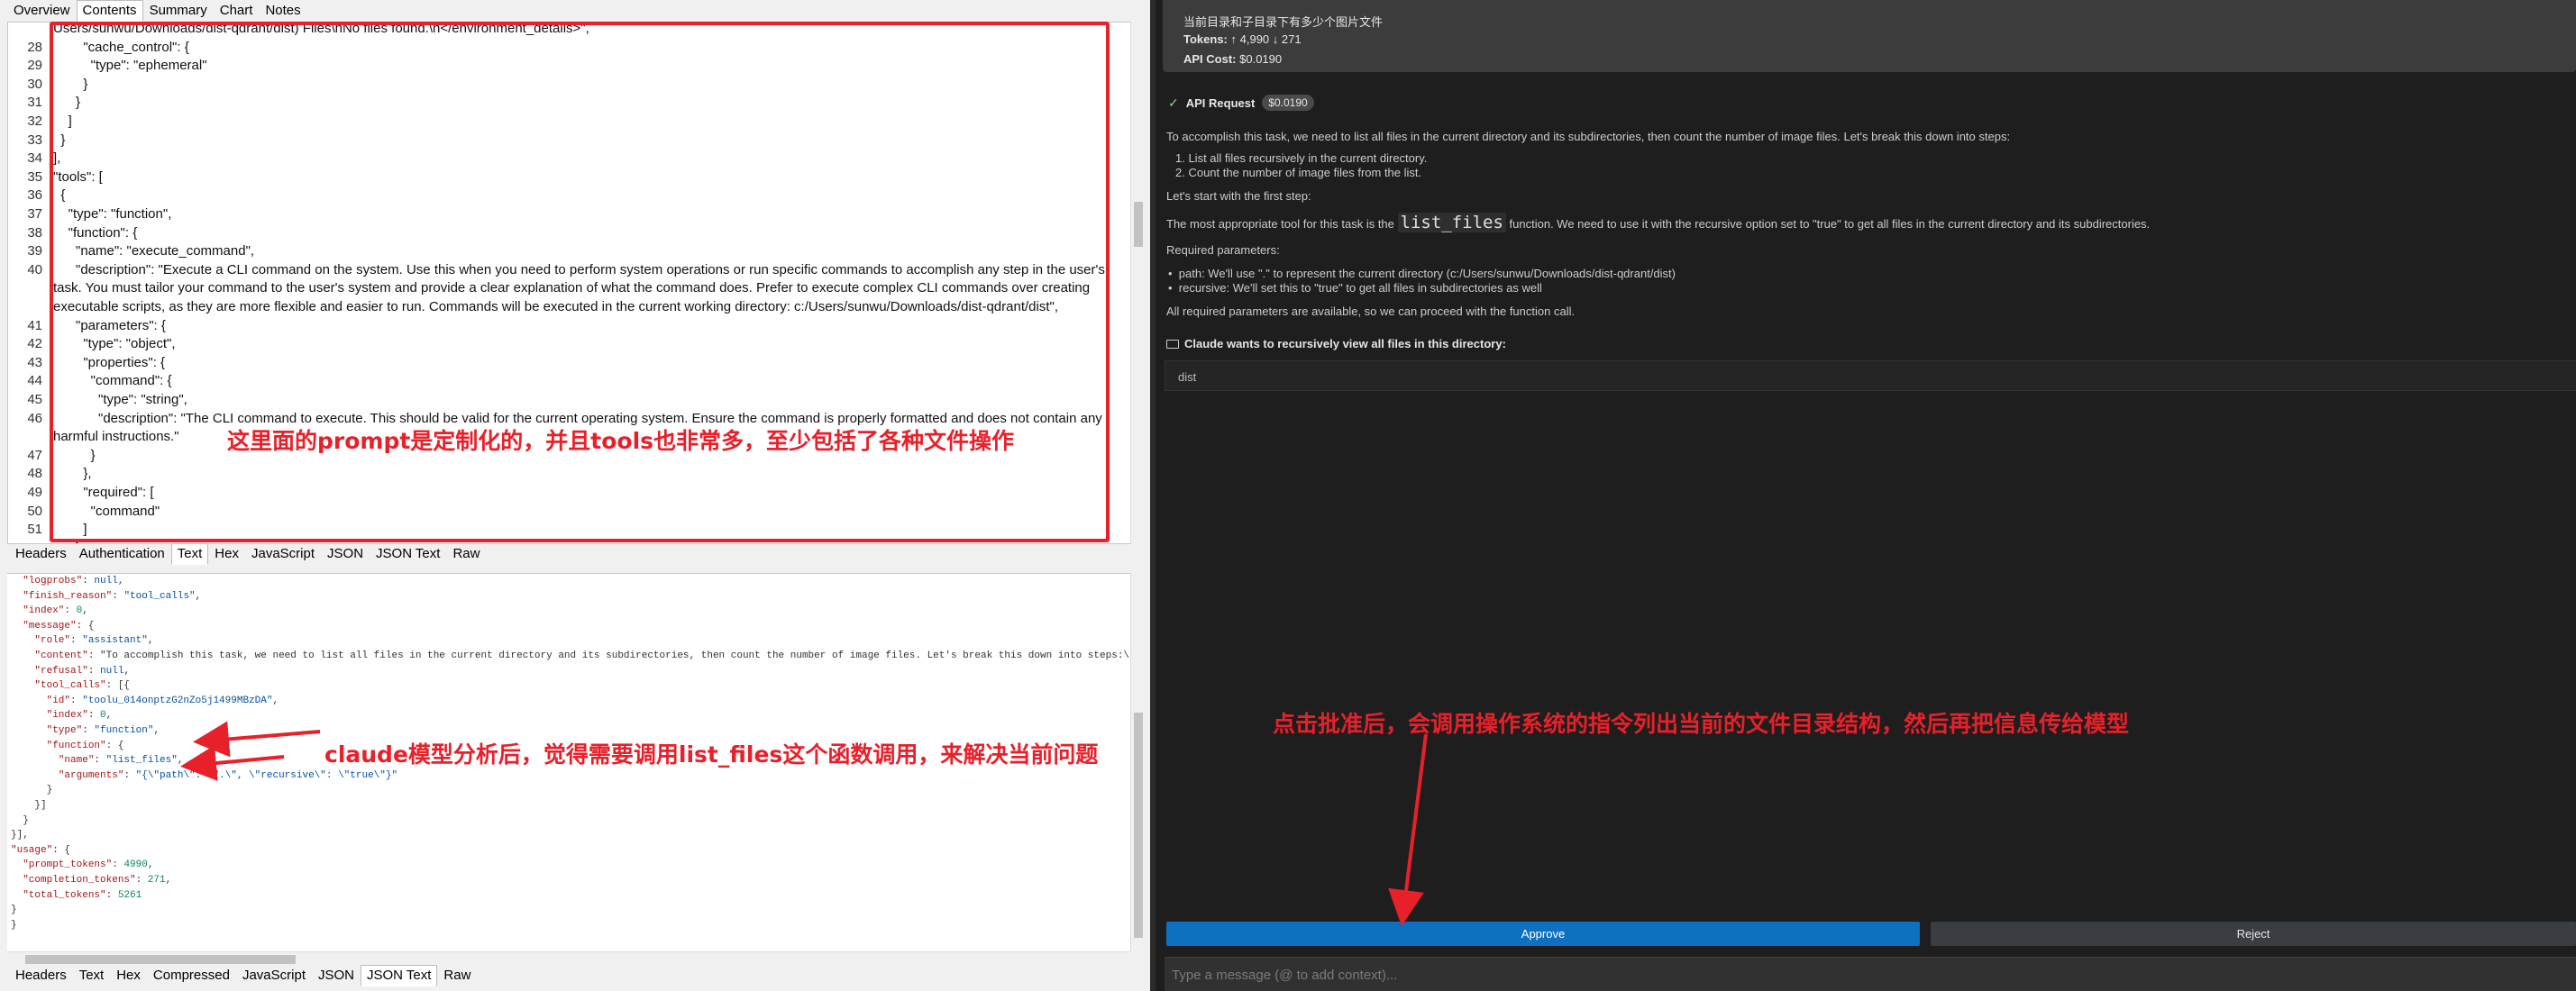  I want to click on tab-authentication: Authentication, so click(122, 554).